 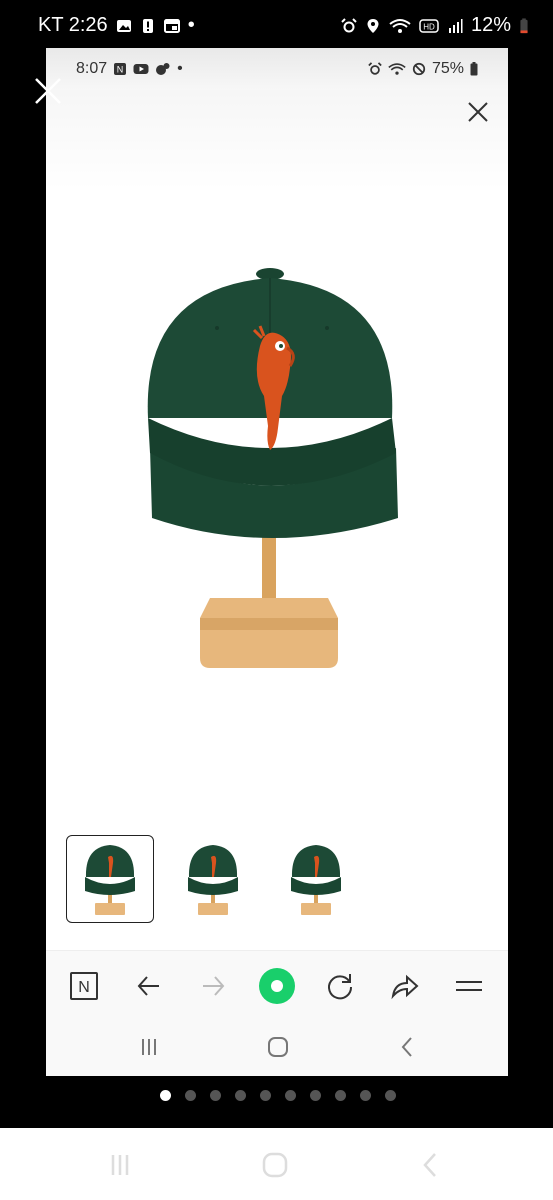 I want to click on outer-home-button, so click(x=275, y=1165).